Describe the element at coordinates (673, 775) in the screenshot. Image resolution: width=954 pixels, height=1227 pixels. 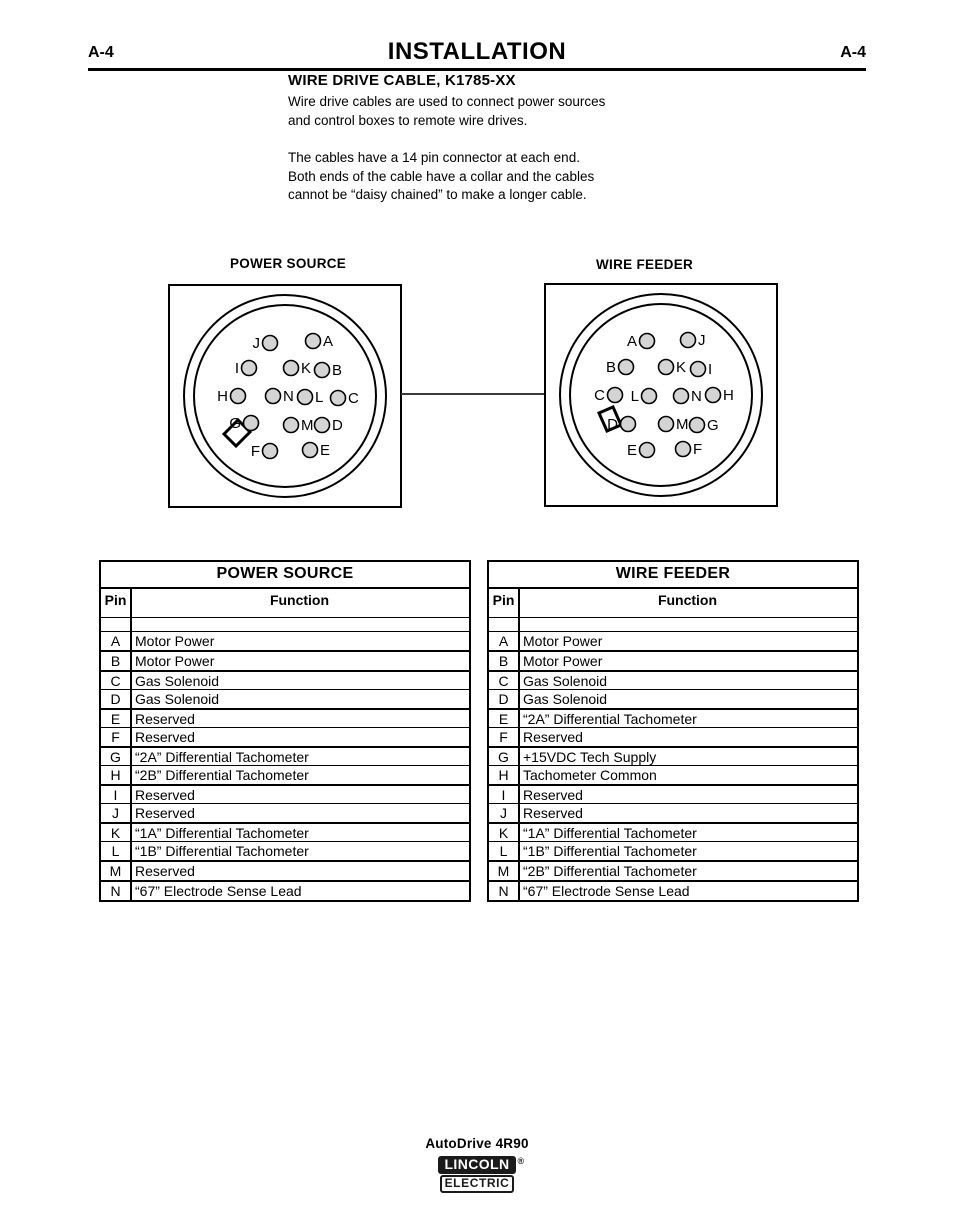
I see `table-row: H Tachometer Common` at that location.